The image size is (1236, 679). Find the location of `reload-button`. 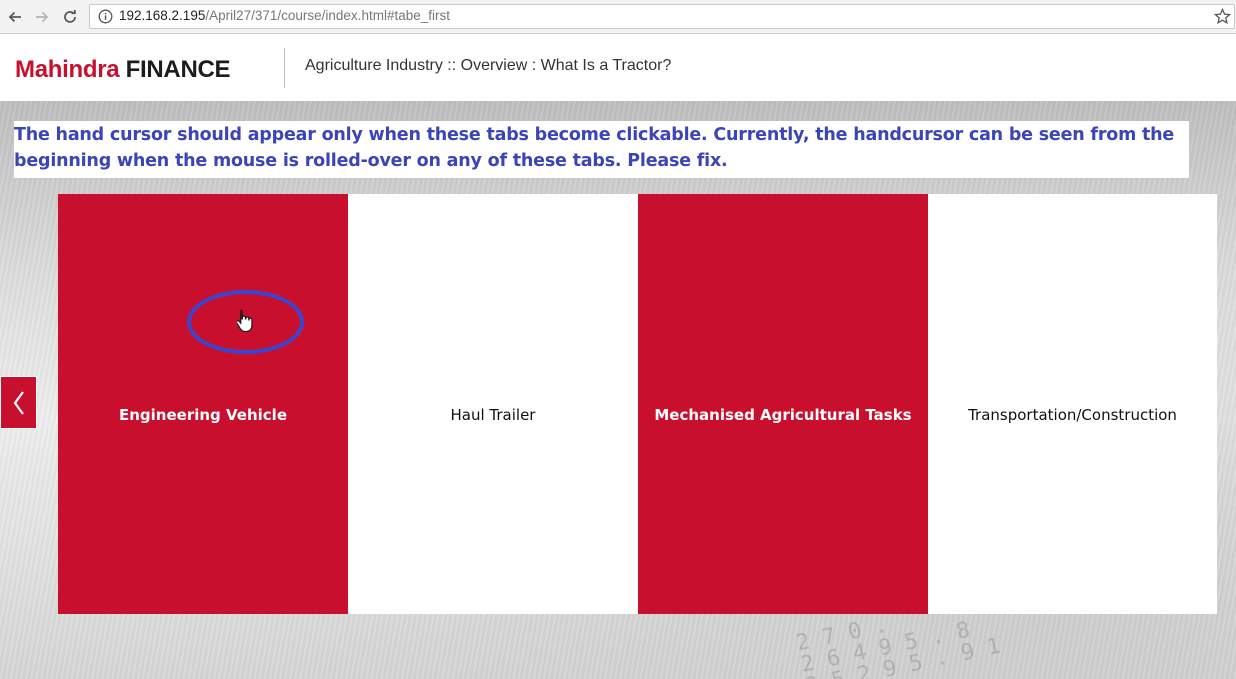

reload-button is located at coordinates (70, 17).